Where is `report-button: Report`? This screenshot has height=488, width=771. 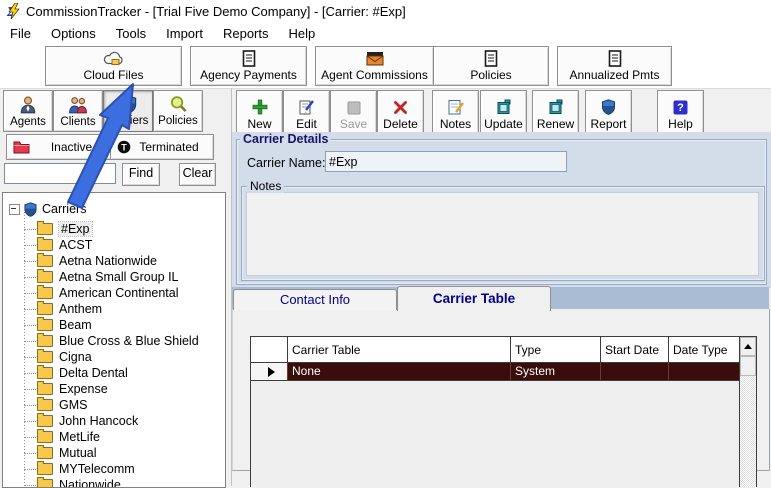 report-button: Report is located at coordinates (608, 112).